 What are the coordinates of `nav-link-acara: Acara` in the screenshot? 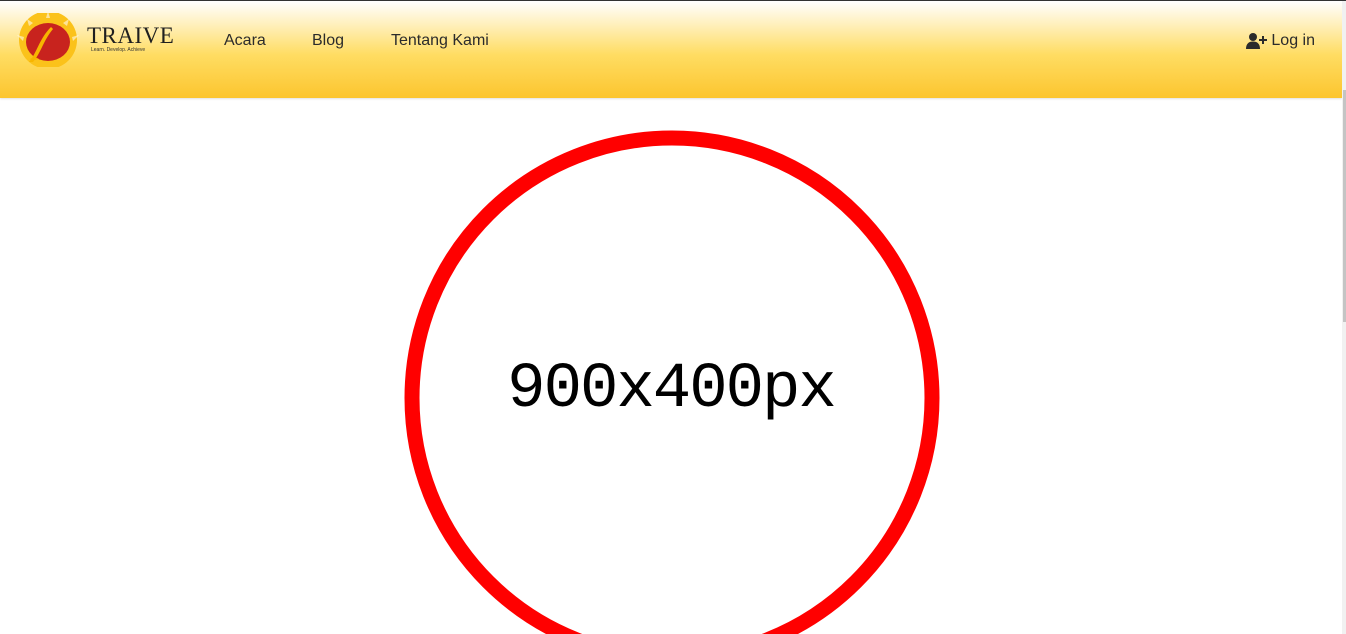 It's located at (245, 40).